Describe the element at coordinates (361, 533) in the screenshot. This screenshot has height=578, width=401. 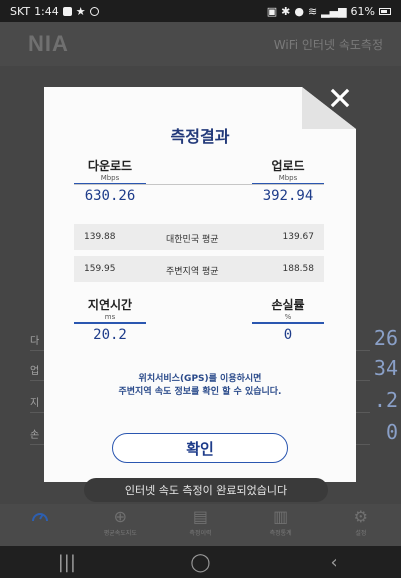
I see `nav-settings-label: 설정` at that location.